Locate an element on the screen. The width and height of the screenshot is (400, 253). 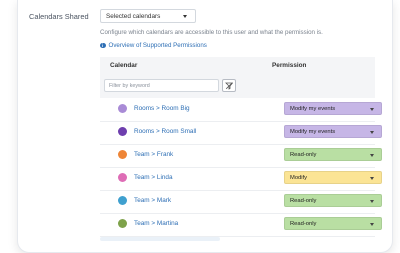
filter-placeholder: Filter by keyword is located at coordinates (129, 86).